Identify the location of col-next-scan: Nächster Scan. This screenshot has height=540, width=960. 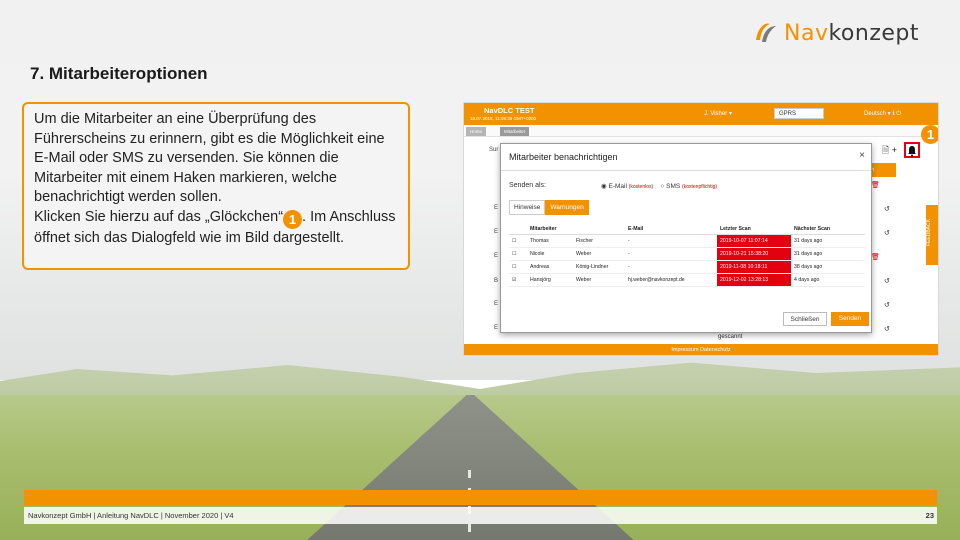
(828, 229).